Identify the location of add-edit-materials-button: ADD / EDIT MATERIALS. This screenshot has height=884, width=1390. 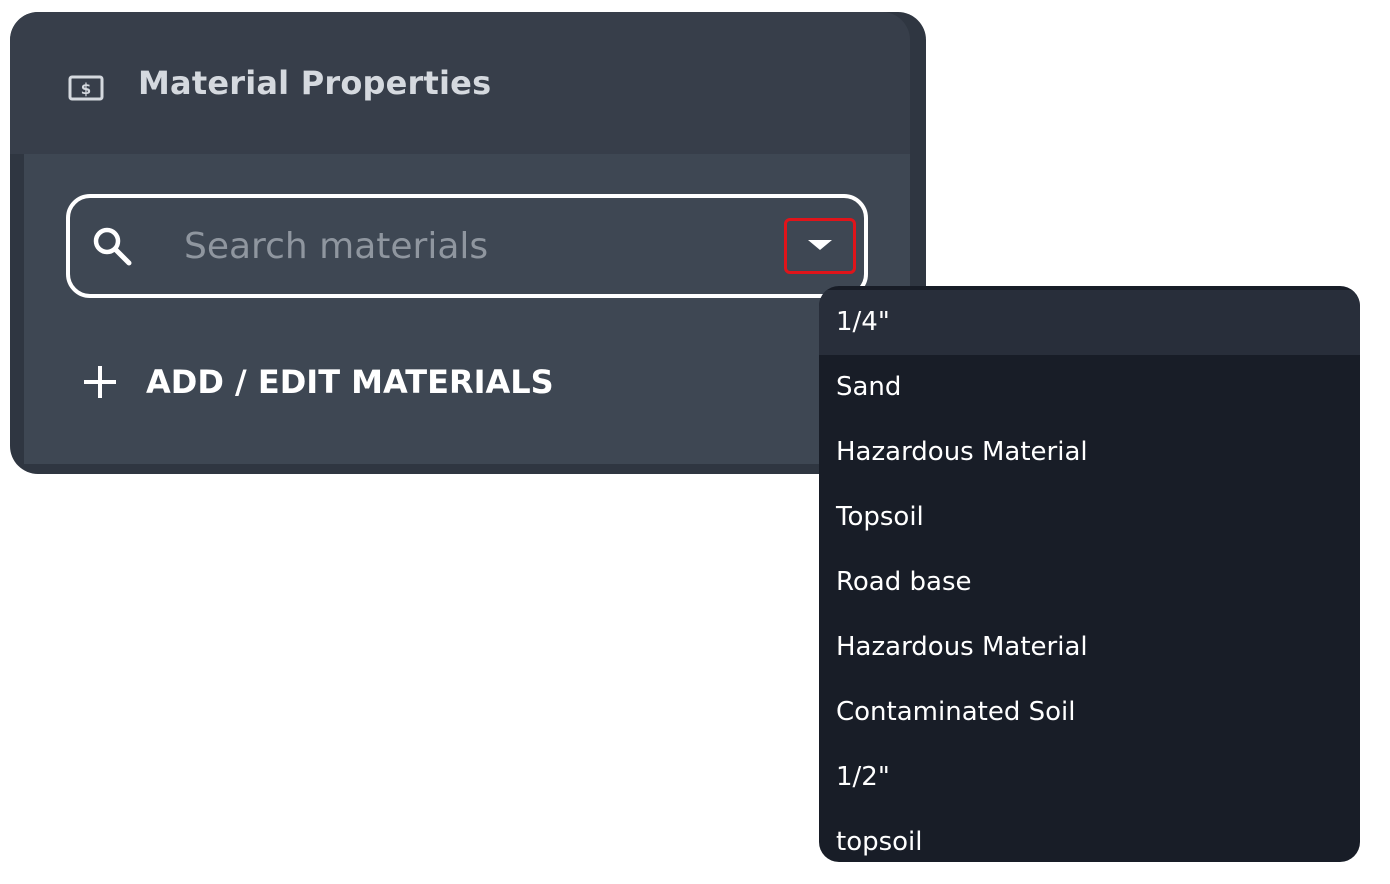
(319, 382).